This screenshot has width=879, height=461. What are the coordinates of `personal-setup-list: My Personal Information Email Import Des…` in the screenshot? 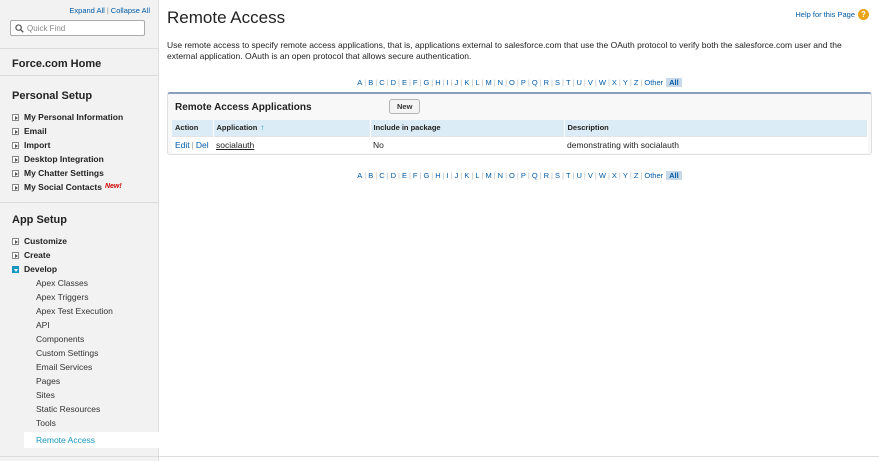 It's located at (67, 152).